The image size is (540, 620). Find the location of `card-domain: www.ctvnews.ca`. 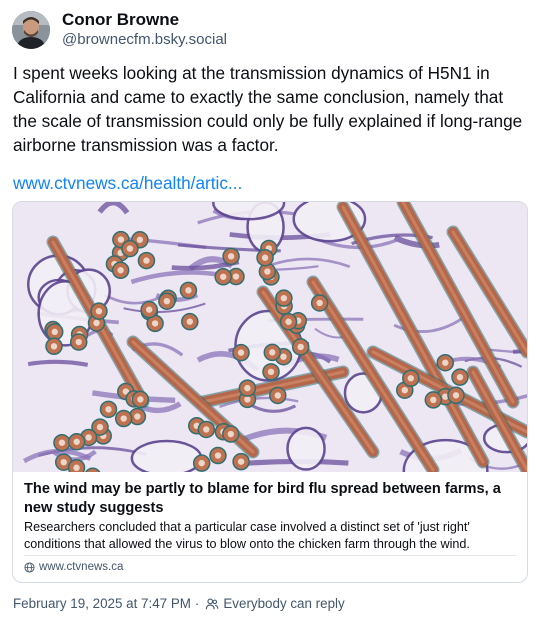

card-domain: www.ctvnews.ca is located at coordinates (73, 567).